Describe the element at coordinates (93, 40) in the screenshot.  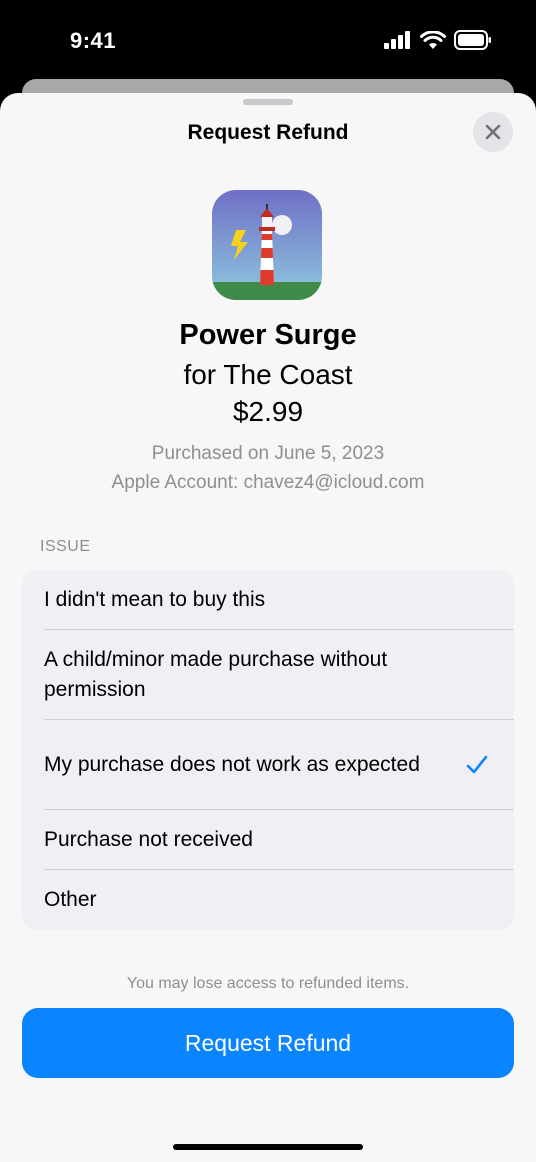
I see `status-time: 9:41` at that location.